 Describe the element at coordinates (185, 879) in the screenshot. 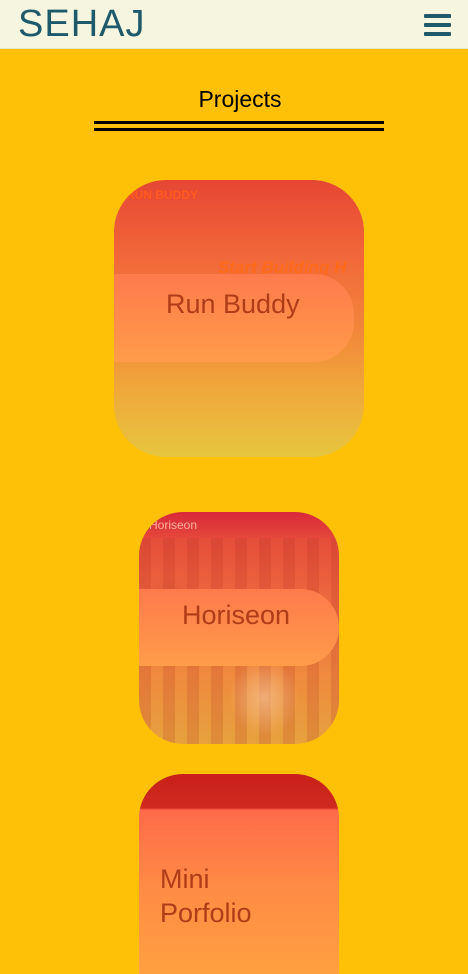

I see `project-title-line-1: Mini` at that location.